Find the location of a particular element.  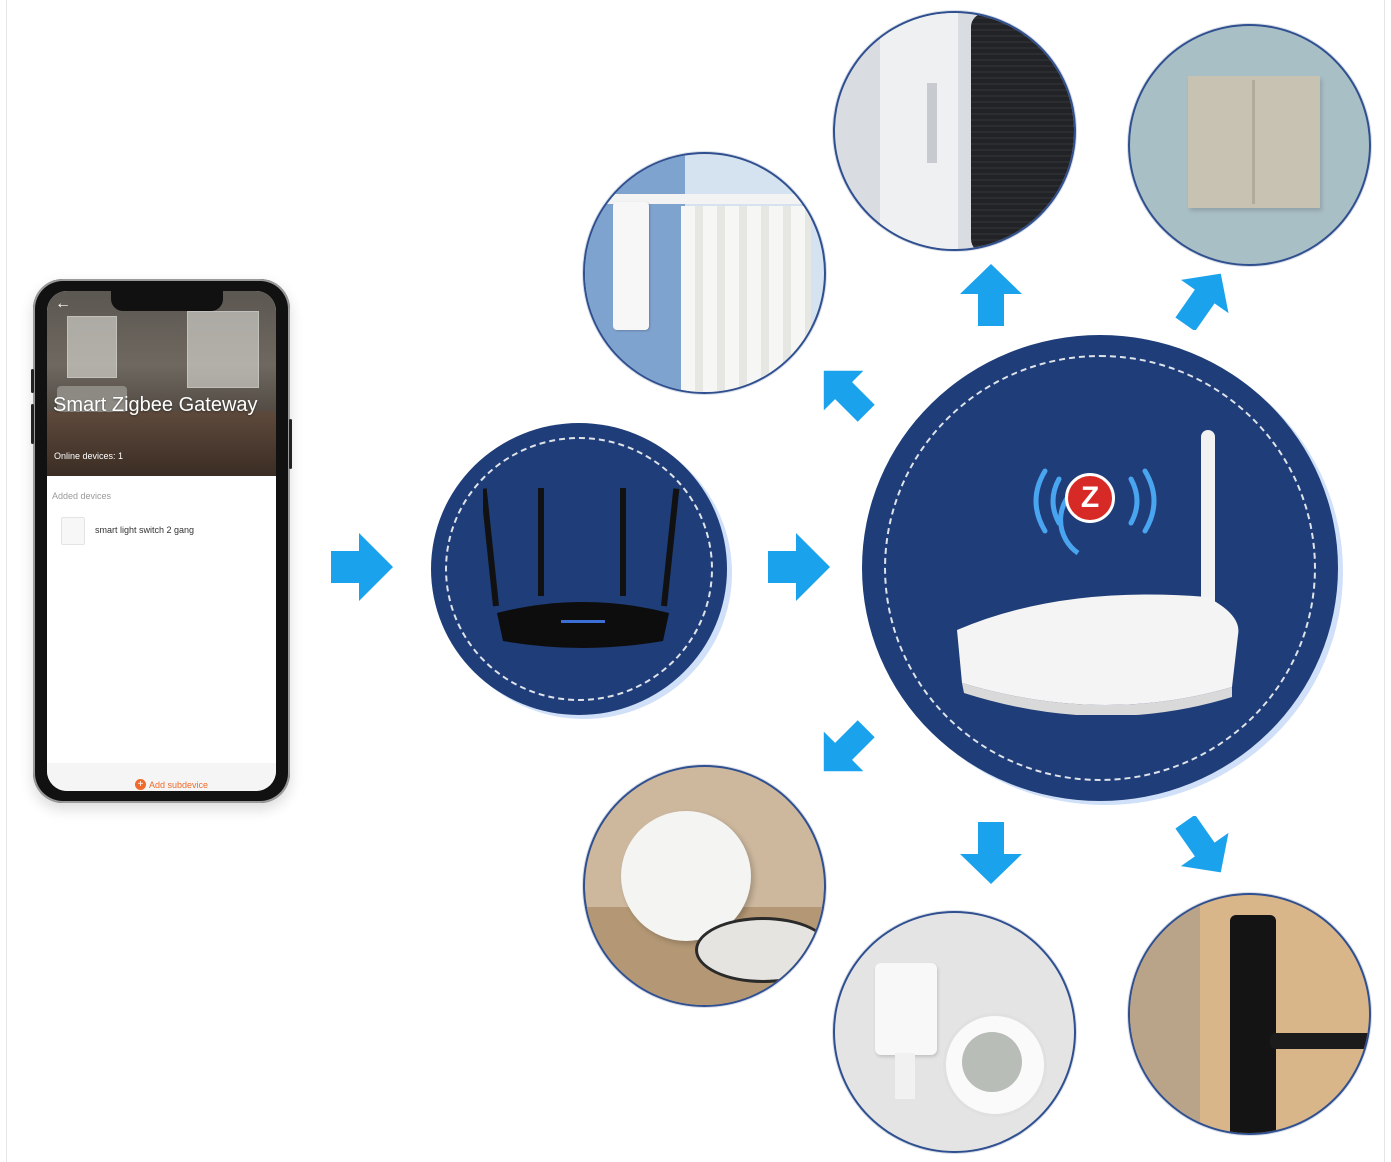

curtain-fabric is located at coordinates (746, 299).